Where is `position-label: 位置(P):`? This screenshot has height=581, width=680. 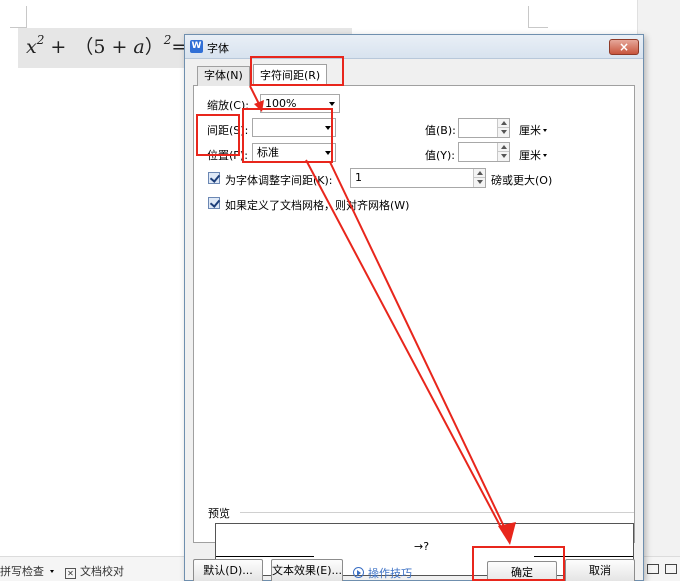 position-label: 位置(P): is located at coordinates (227, 155).